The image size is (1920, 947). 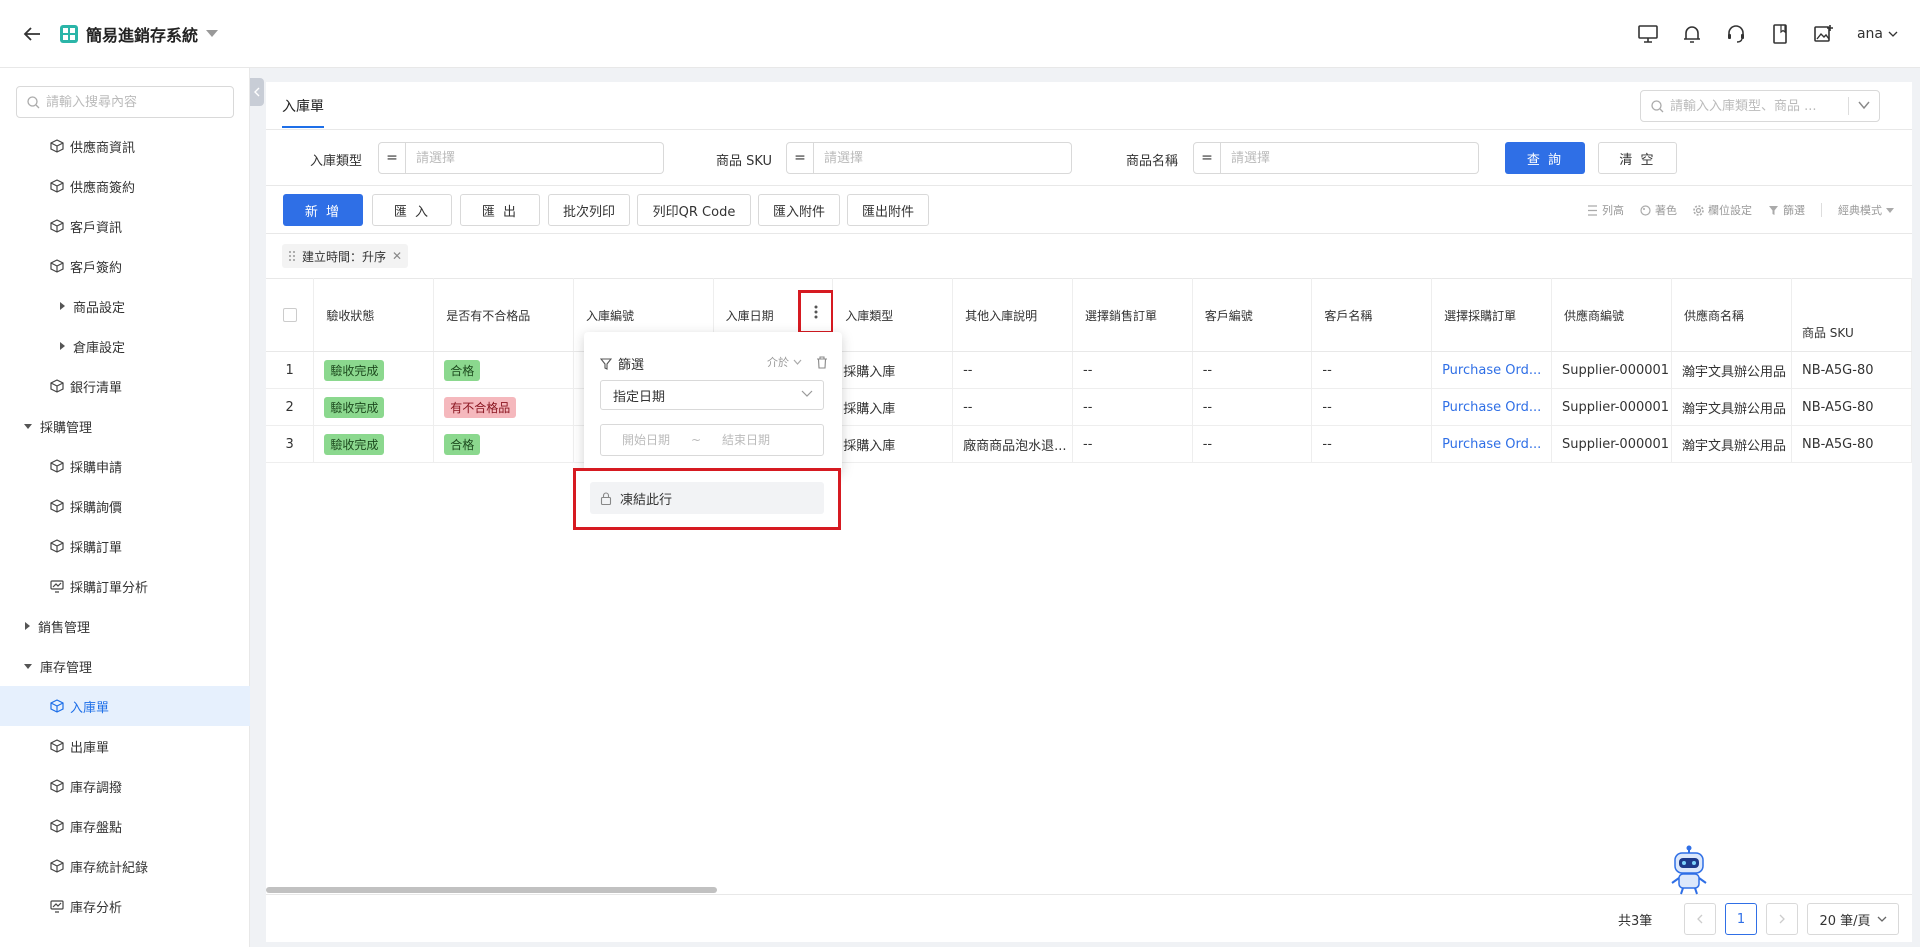 What do you see at coordinates (125, 546) in the screenshot?
I see `sidebar-item: 採購訂單` at bounding box center [125, 546].